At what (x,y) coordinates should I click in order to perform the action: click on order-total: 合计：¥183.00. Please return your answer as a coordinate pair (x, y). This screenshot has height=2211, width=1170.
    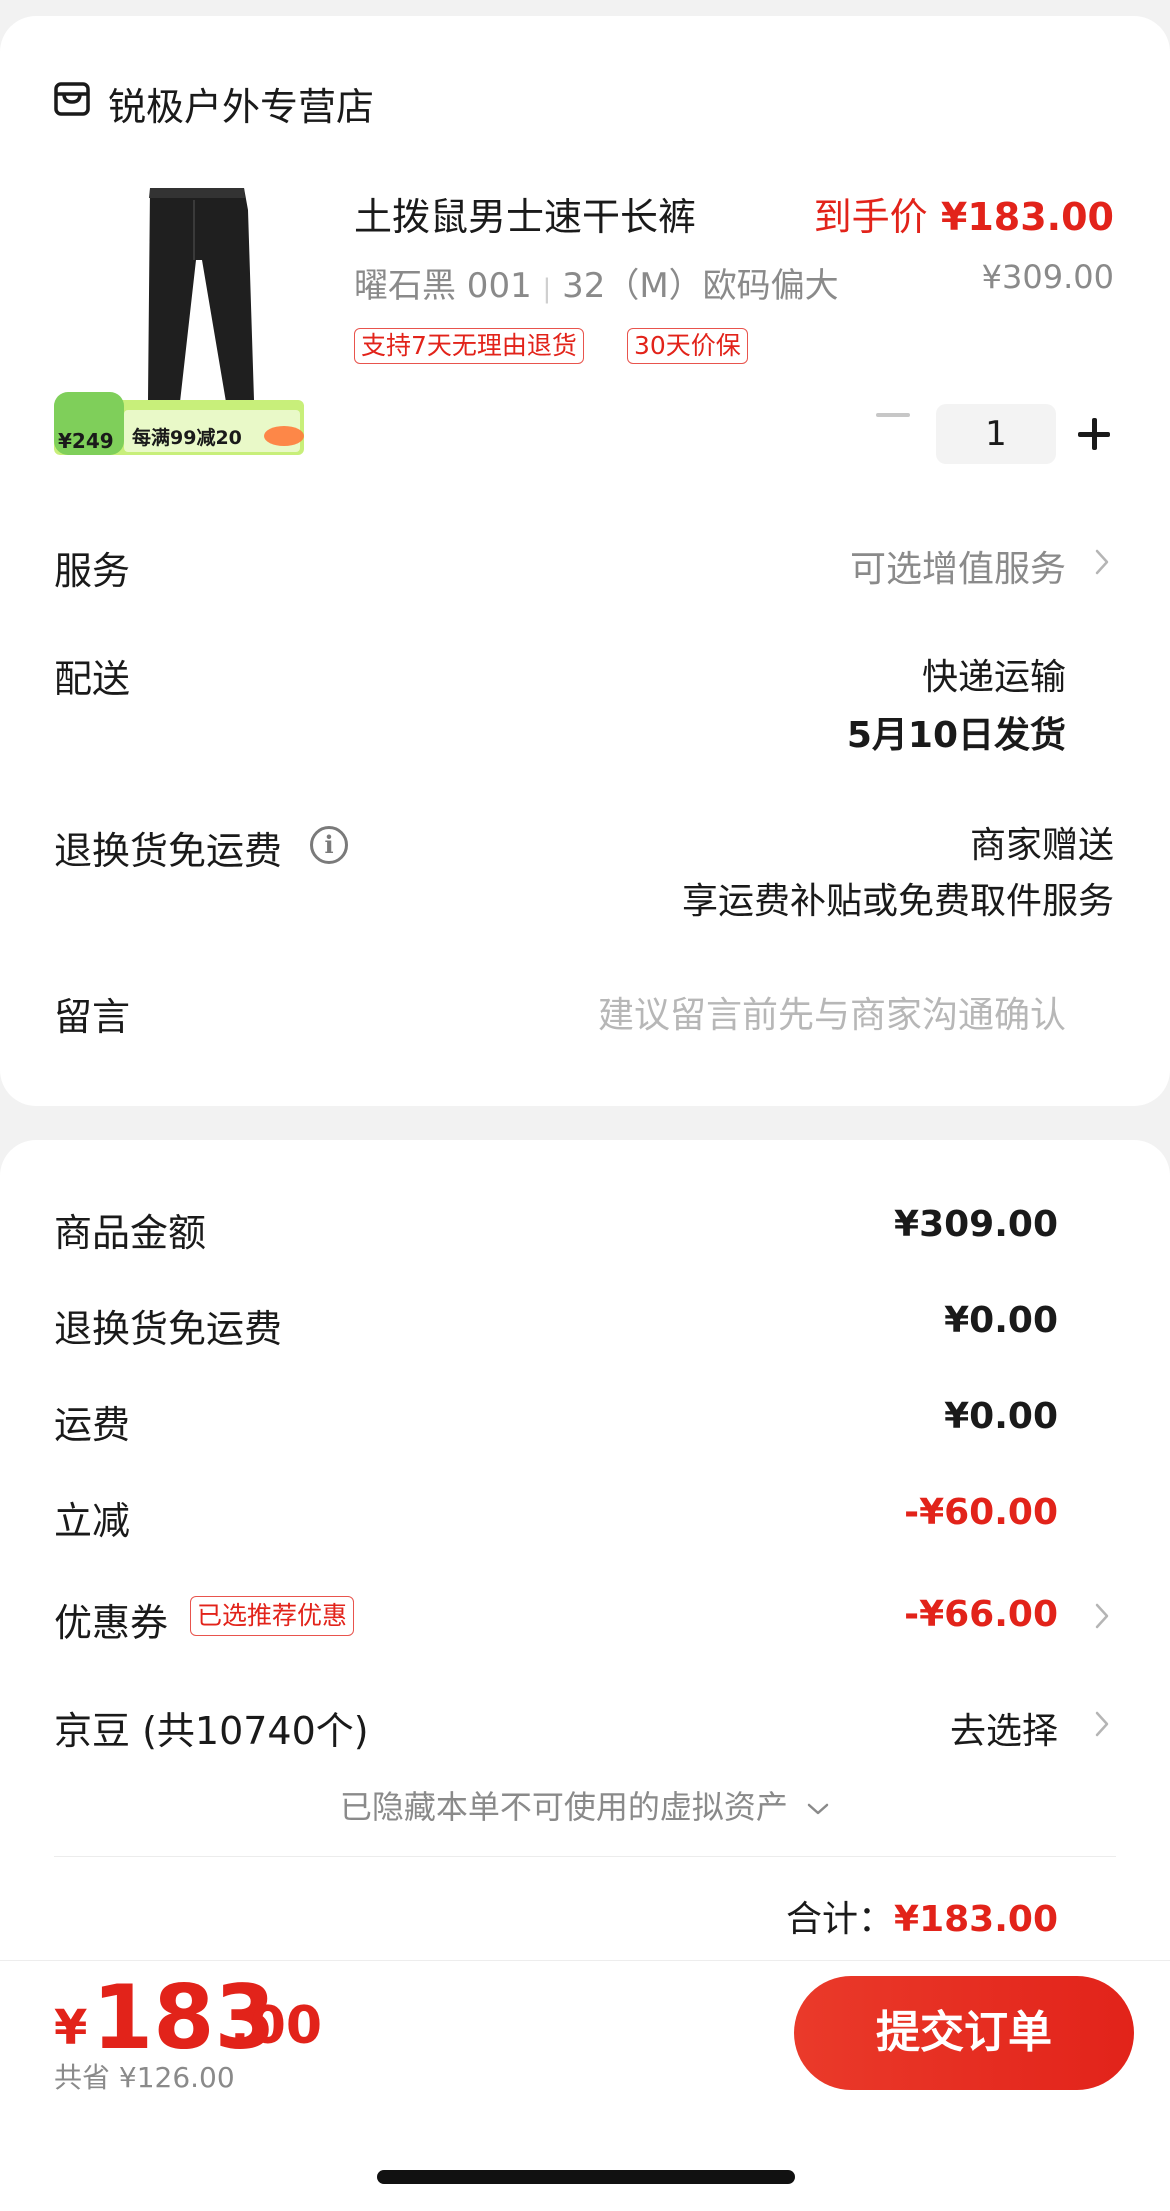
    Looking at the image, I should click on (922, 1916).